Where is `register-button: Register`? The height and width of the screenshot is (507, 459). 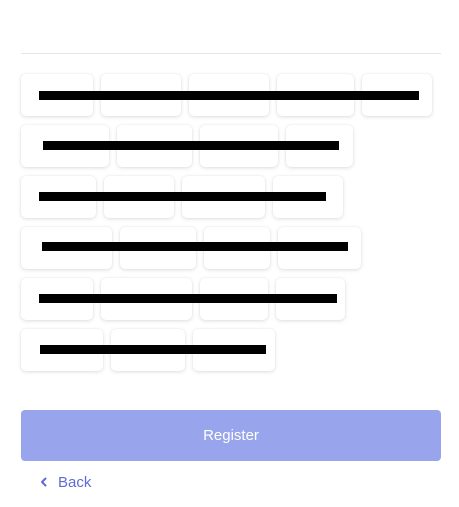 register-button: Register is located at coordinates (231, 435).